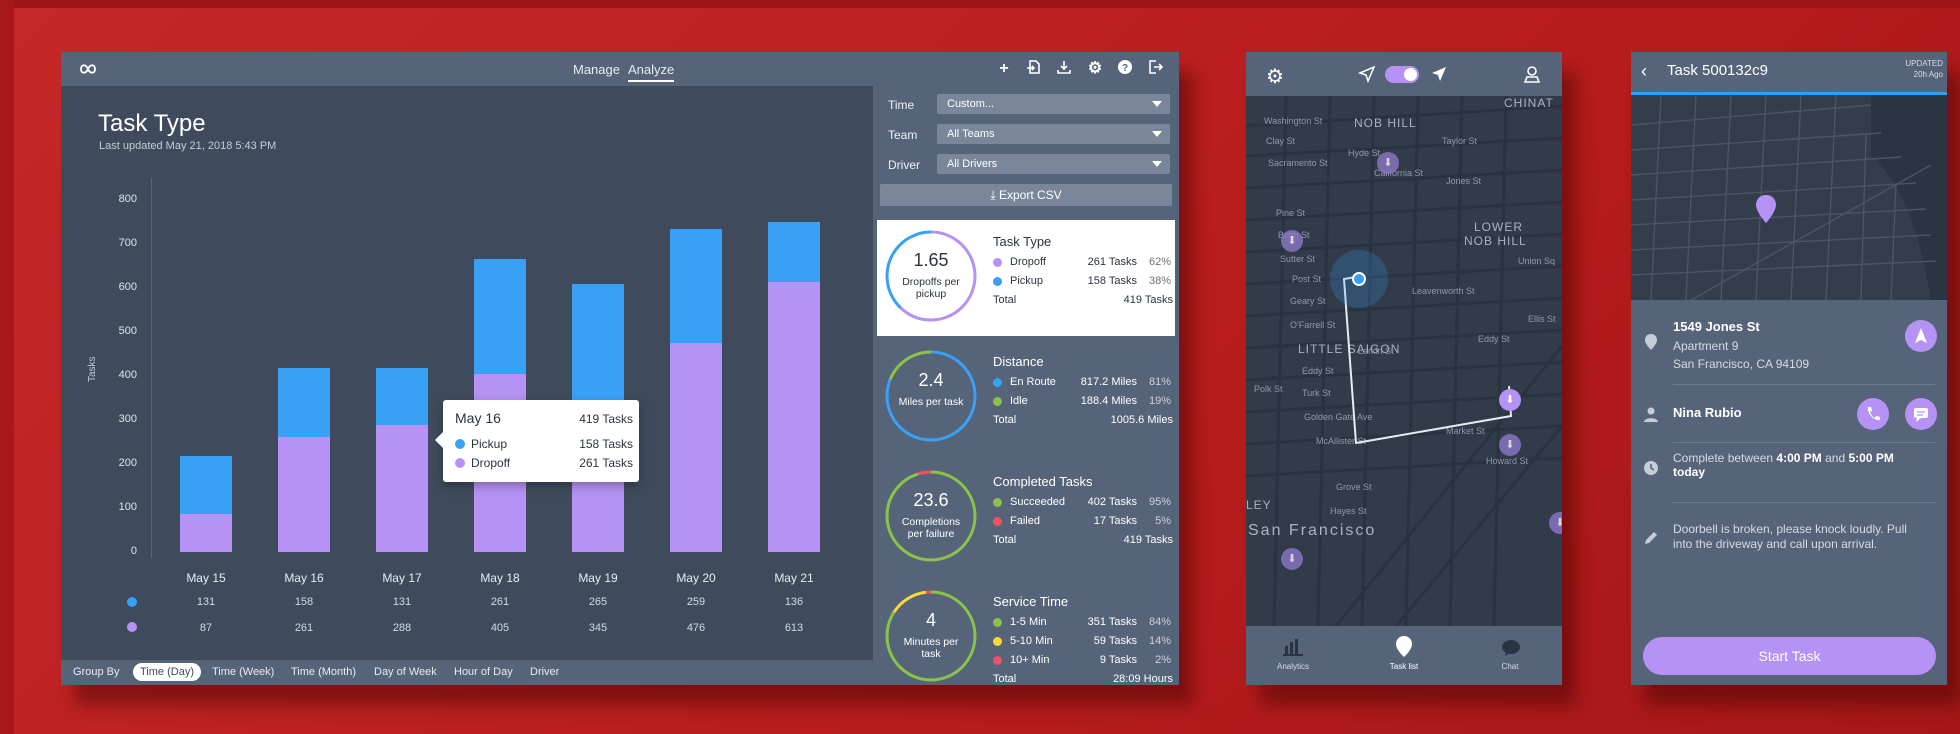 This screenshot has width=1960, height=734. Describe the element at coordinates (1053, 134) in the screenshot. I see `team-filter-select: All Teams` at that location.